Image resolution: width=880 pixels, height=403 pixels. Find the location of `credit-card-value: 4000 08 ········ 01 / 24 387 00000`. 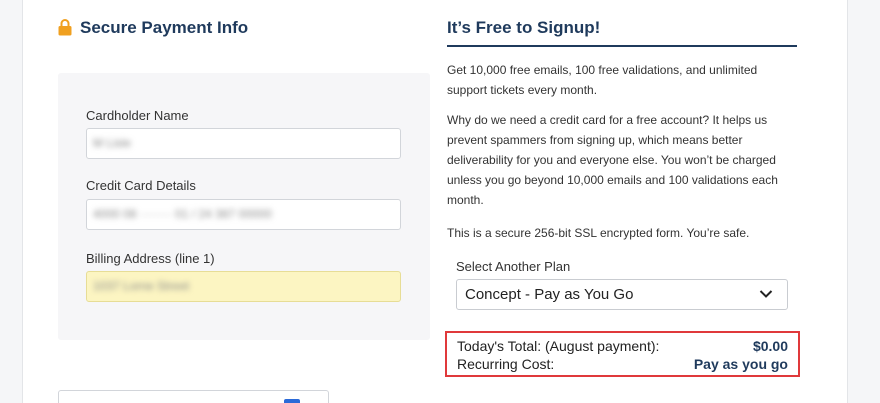

credit-card-value: 4000 08 ········ 01 / 24 387 00000 is located at coordinates (182, 214).